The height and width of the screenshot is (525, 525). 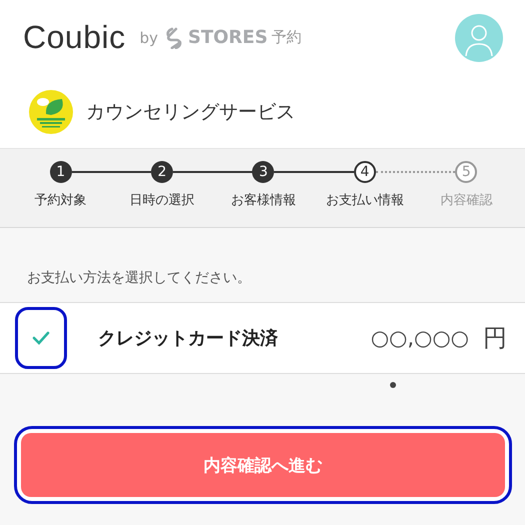 What do you see at coordinates (60, 200) in the screenshot?
I see `step-label: 予約対象` at bounding box center [60, 200].